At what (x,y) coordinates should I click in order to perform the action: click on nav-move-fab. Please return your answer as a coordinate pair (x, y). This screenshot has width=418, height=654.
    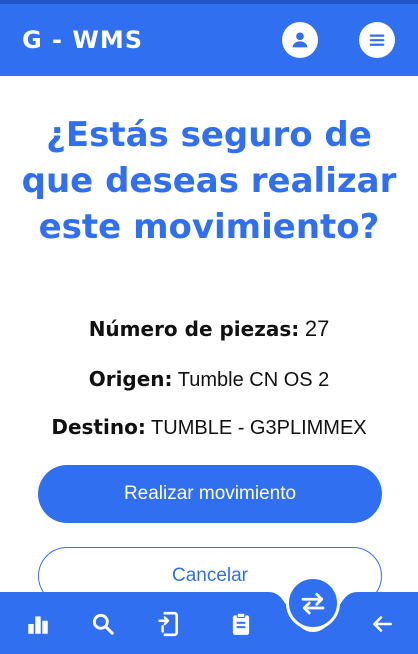
    Looking at the image, I should click on (313, 603).